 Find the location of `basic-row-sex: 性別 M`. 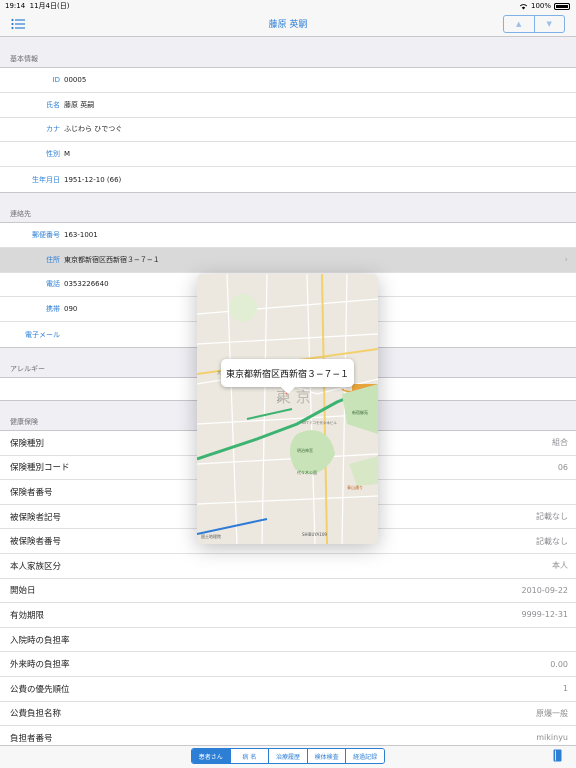

basic-row-sex: 性別 M is located at coordinates (288, 155).